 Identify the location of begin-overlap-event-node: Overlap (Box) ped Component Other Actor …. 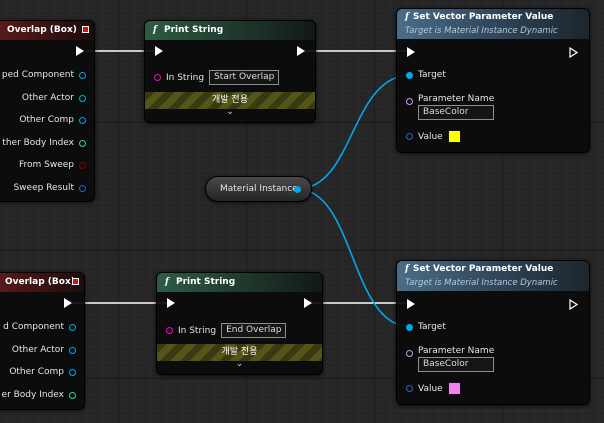
(47, 111).